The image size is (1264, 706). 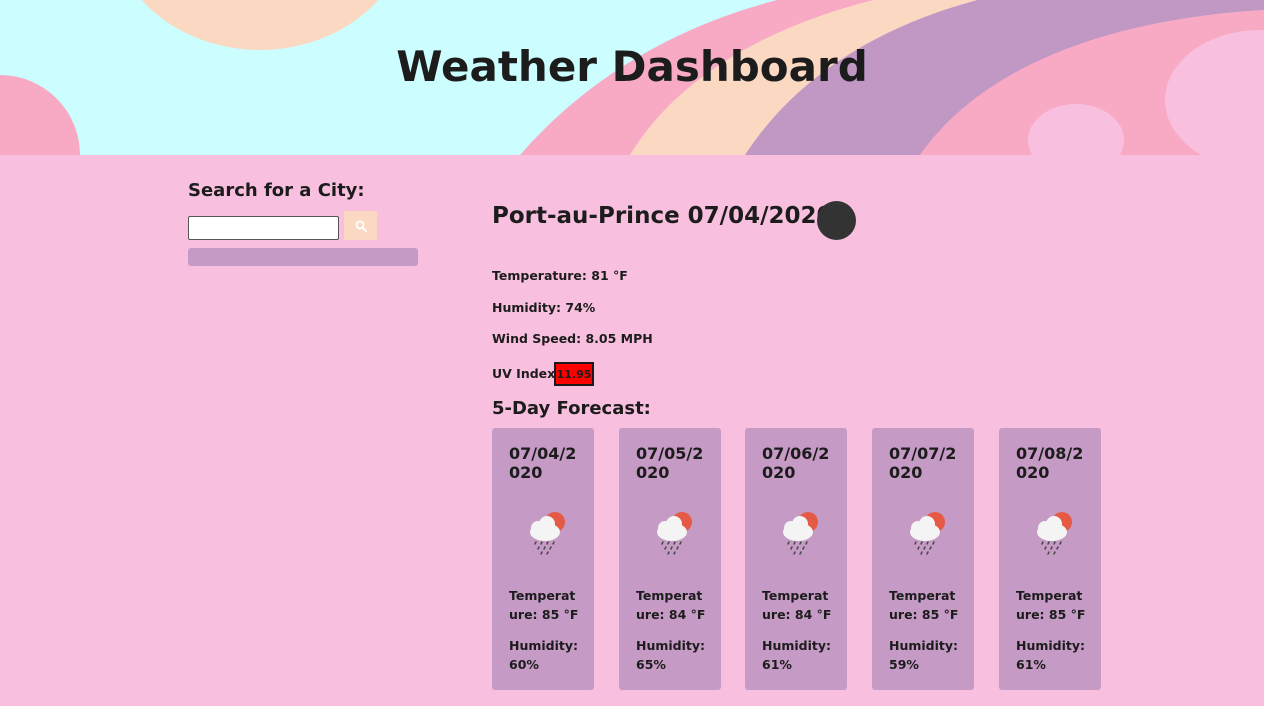 I want to click on page-title: Weather Dashboard, so click(x=632, y=66).